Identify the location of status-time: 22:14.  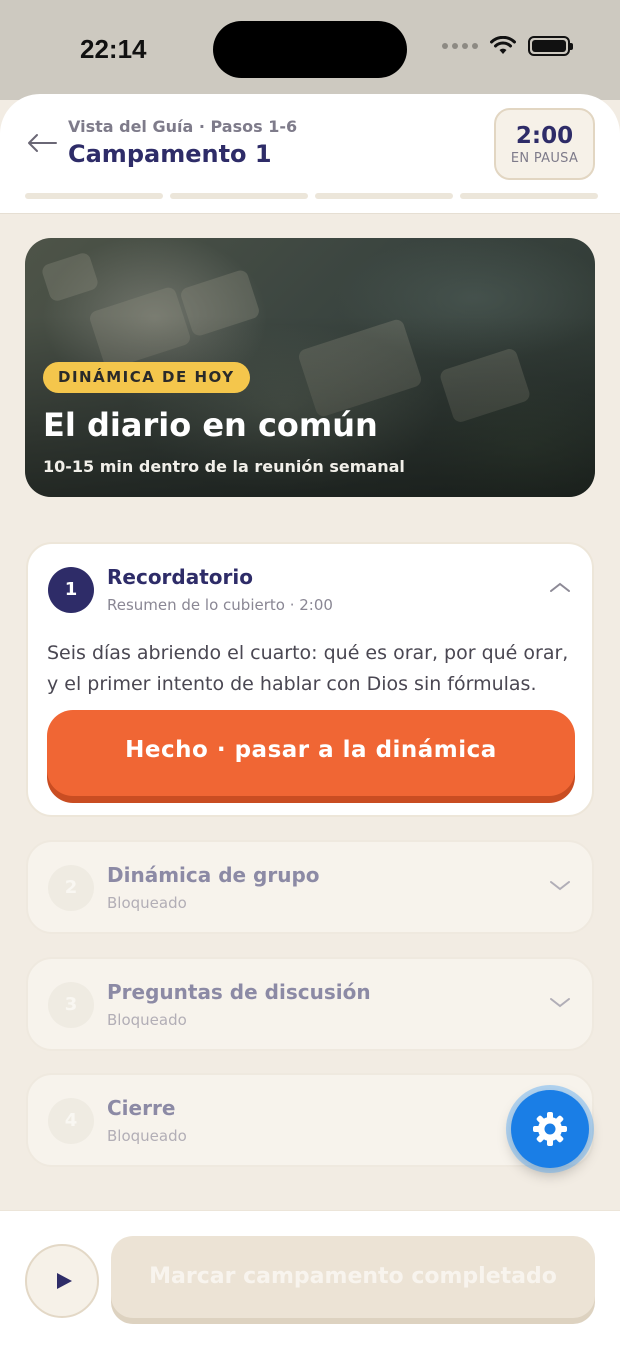
(113, 49).